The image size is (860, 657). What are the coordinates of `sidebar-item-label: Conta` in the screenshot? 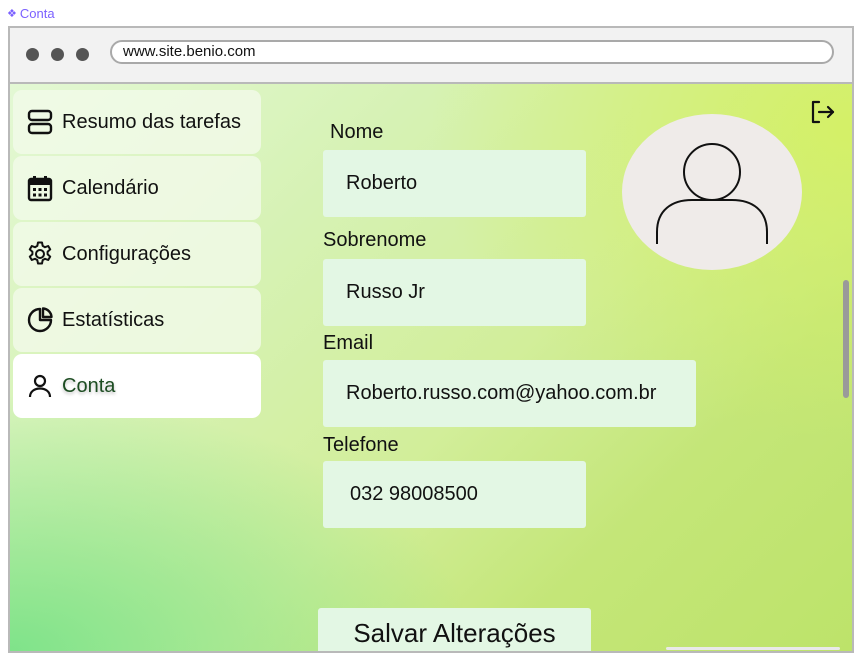 It's located at (89, 385).